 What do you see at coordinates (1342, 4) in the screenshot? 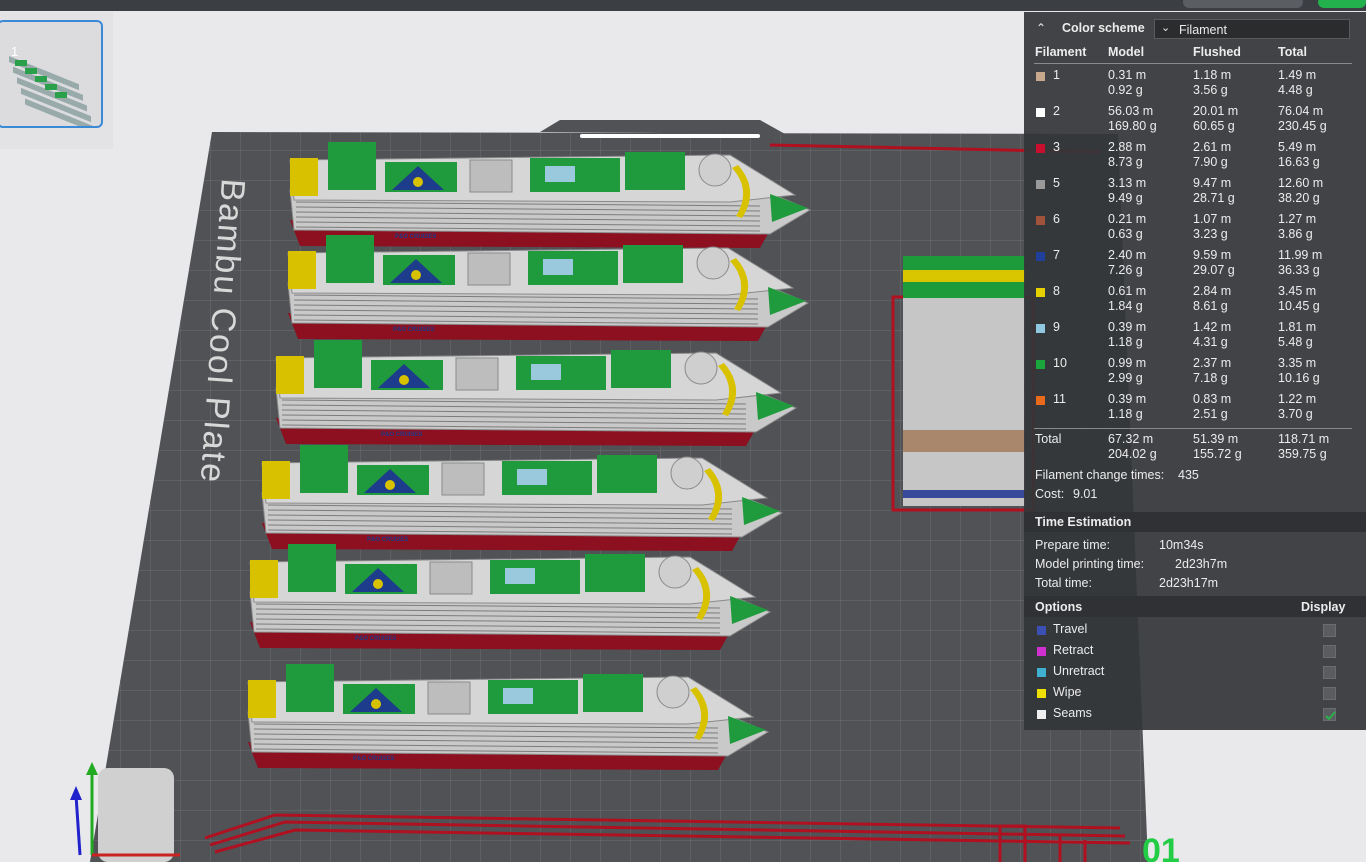
I see `slice-button` at bounding box center [1342, 4].